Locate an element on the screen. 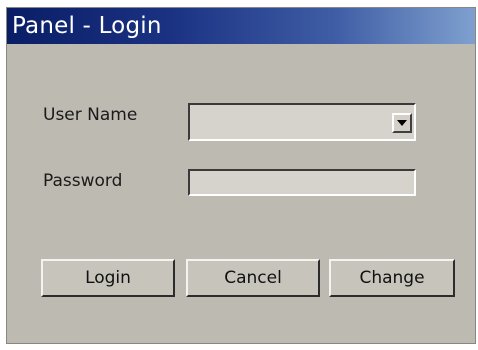 This screenshot has width=478, height=350. user-name-label: User Name is located at coordinates (90, 115).